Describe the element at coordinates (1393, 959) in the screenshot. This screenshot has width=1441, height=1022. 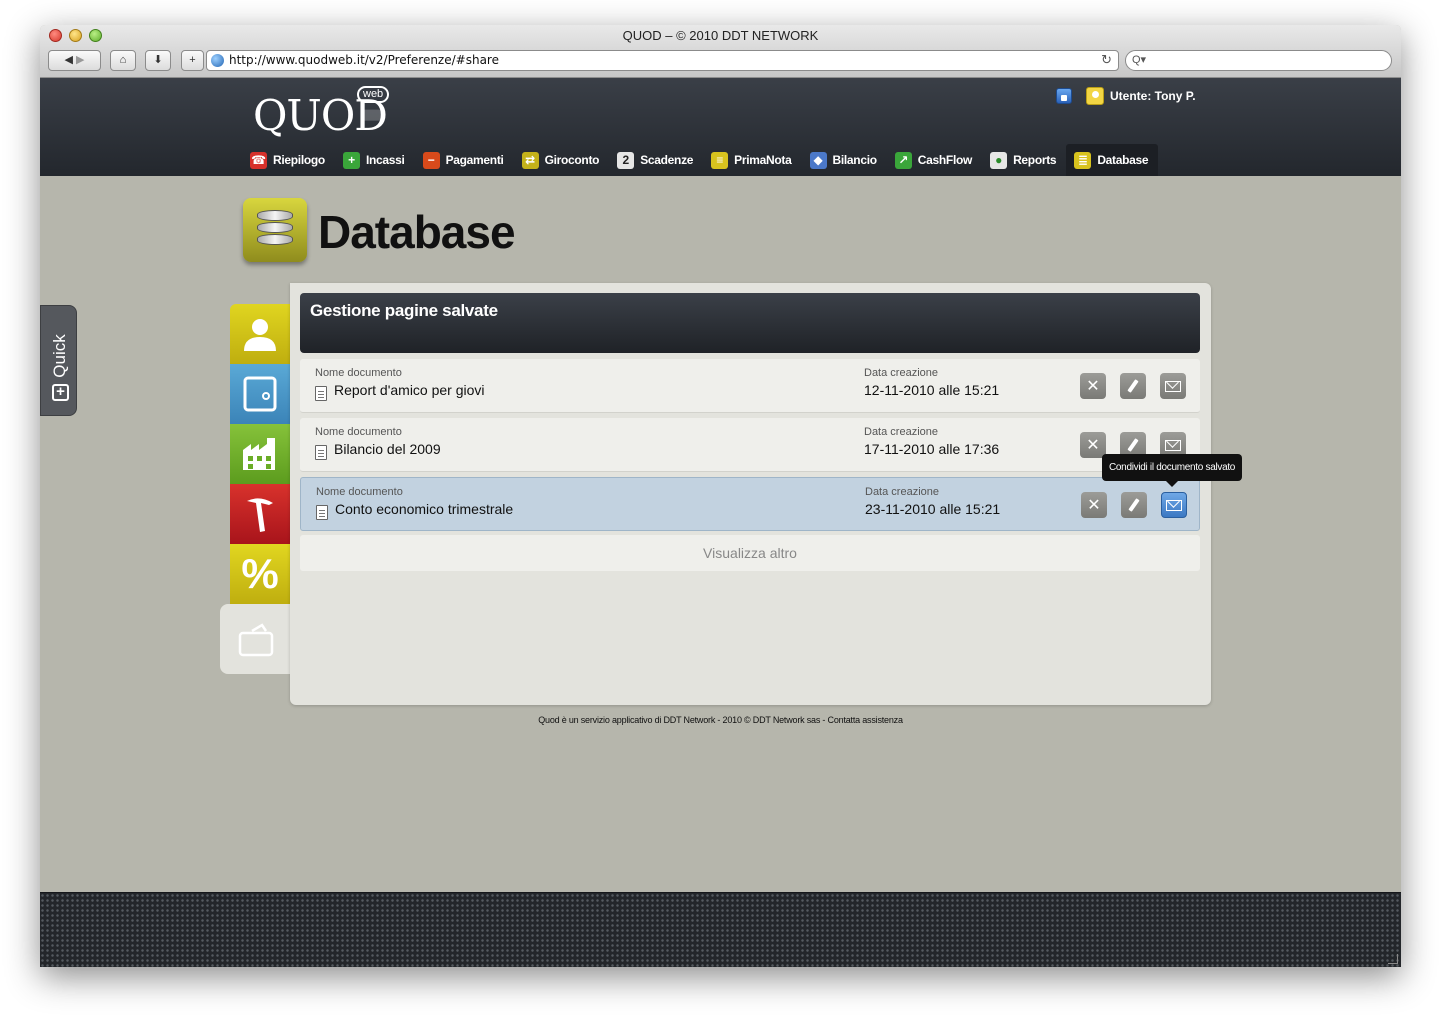
I see `resize-handle` at that location.